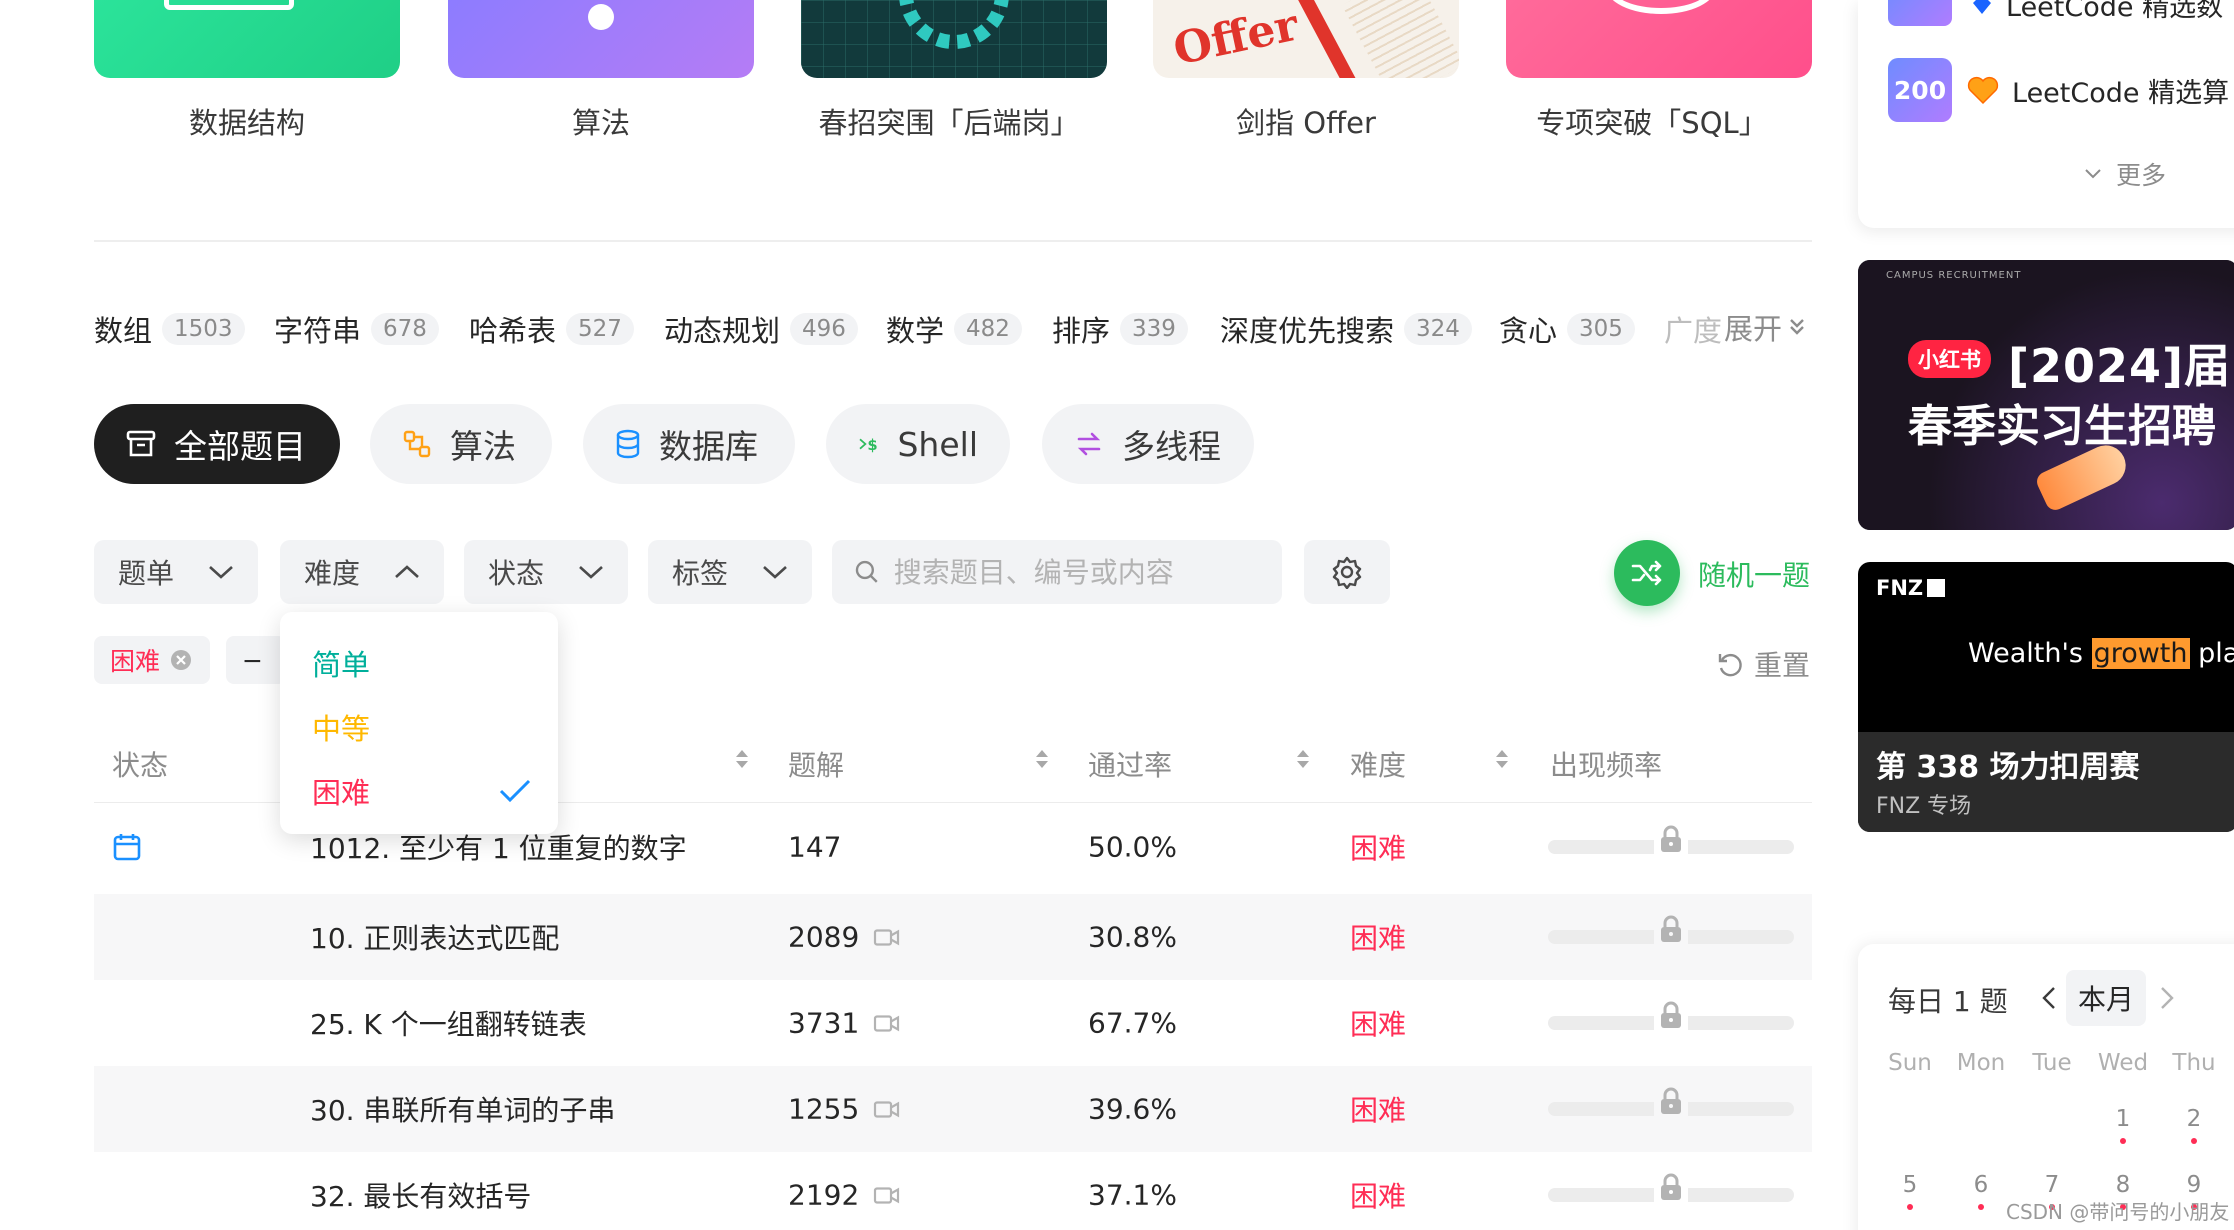 The image size is (2234, 1230). Describe the element at coordinates (1949, 359) in the screenshot. I see `xiaohongshu-logo: 小红书` at that location.